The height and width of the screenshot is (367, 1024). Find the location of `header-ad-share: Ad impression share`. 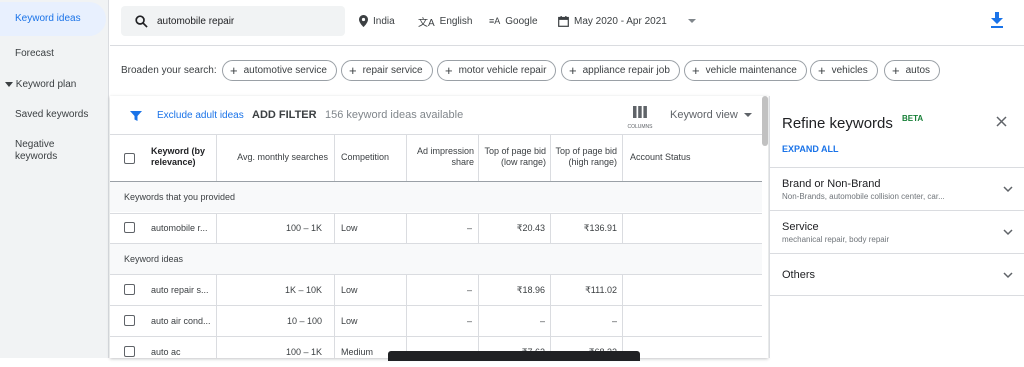

header-ad-share: Ad impression share is located at coordinates (441, 157).